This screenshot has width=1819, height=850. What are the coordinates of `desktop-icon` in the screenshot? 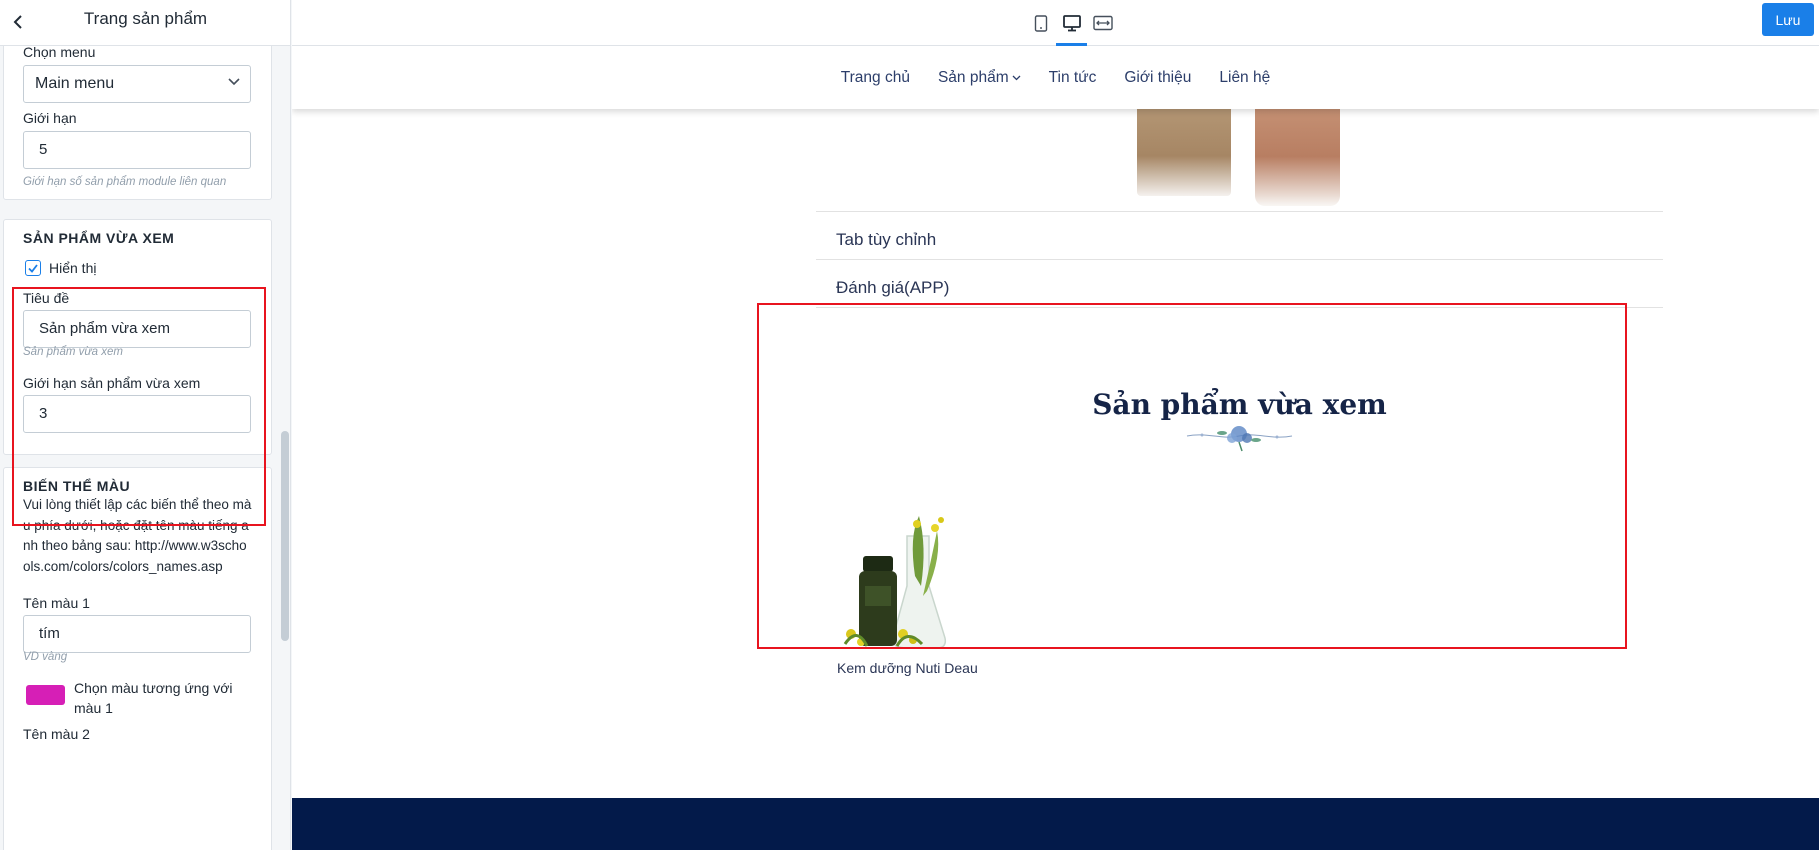 It's located at (1071, 22).